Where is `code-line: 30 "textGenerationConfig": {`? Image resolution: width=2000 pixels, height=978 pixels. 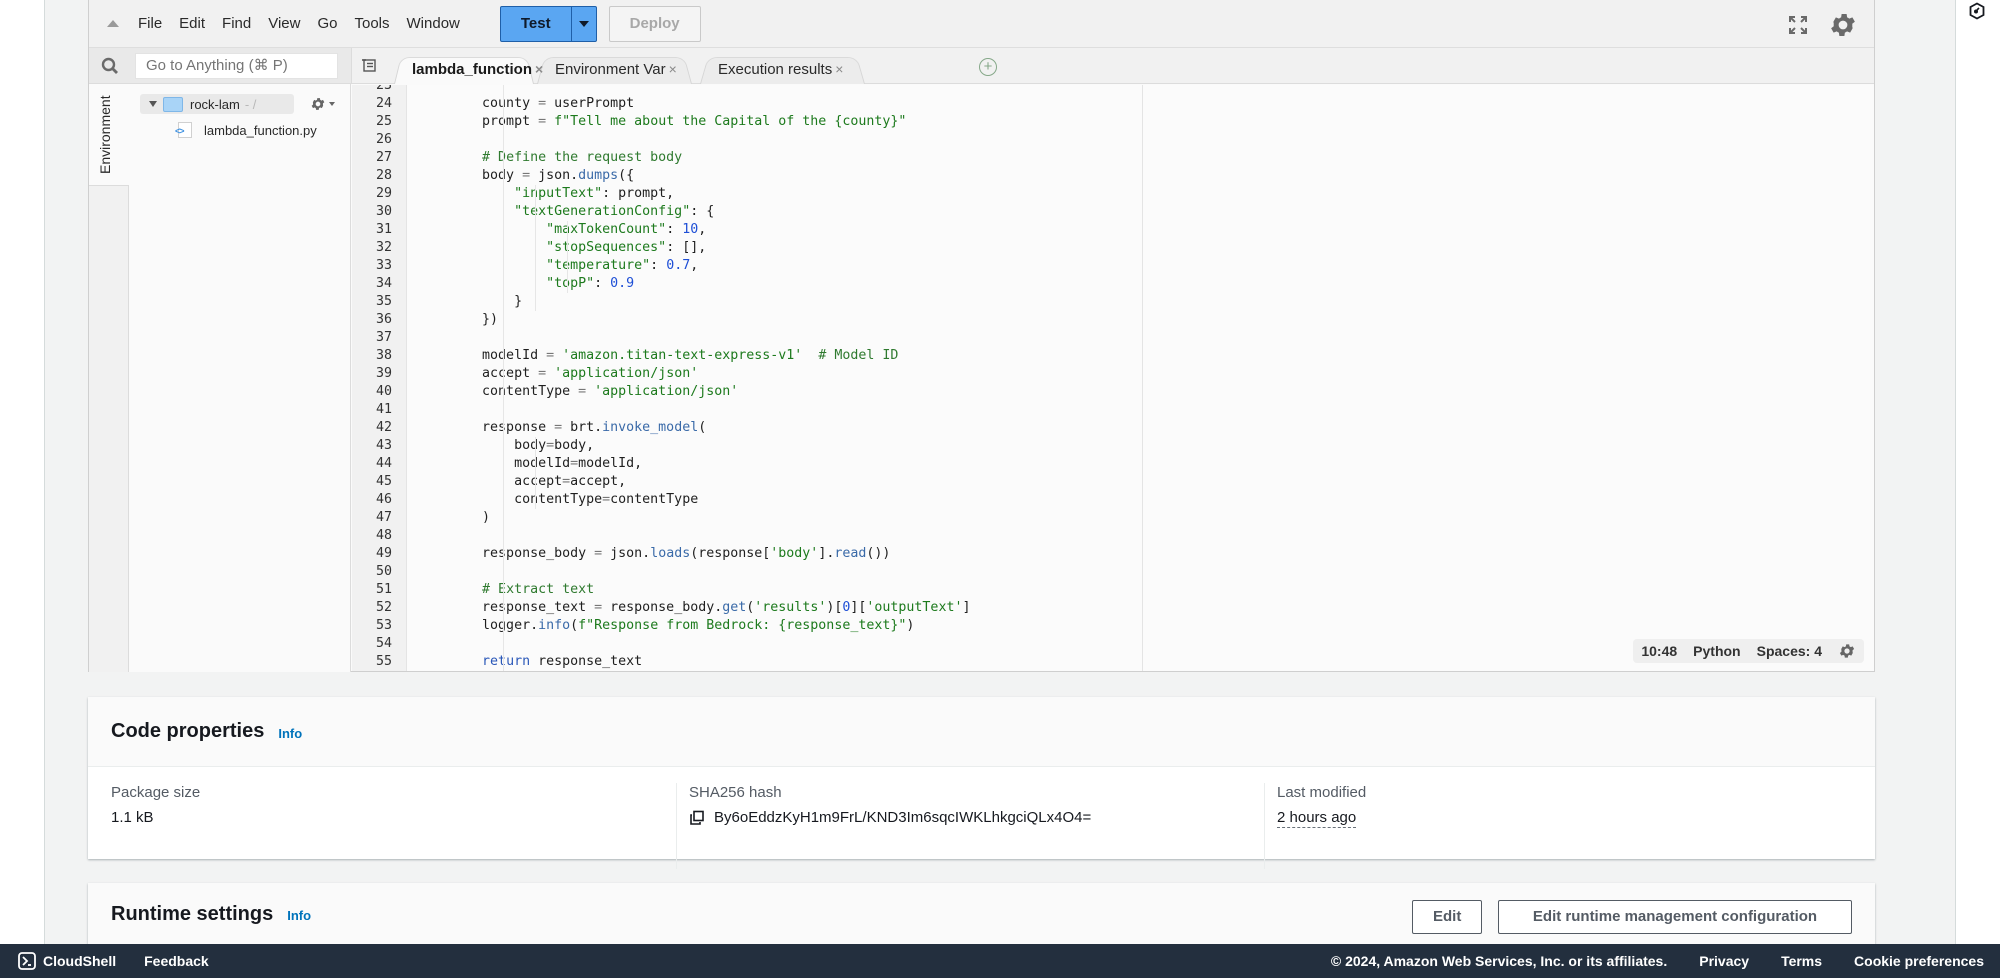
code-line: 30 "textGenerationConfig": { is located at coordinates (1113, 212).